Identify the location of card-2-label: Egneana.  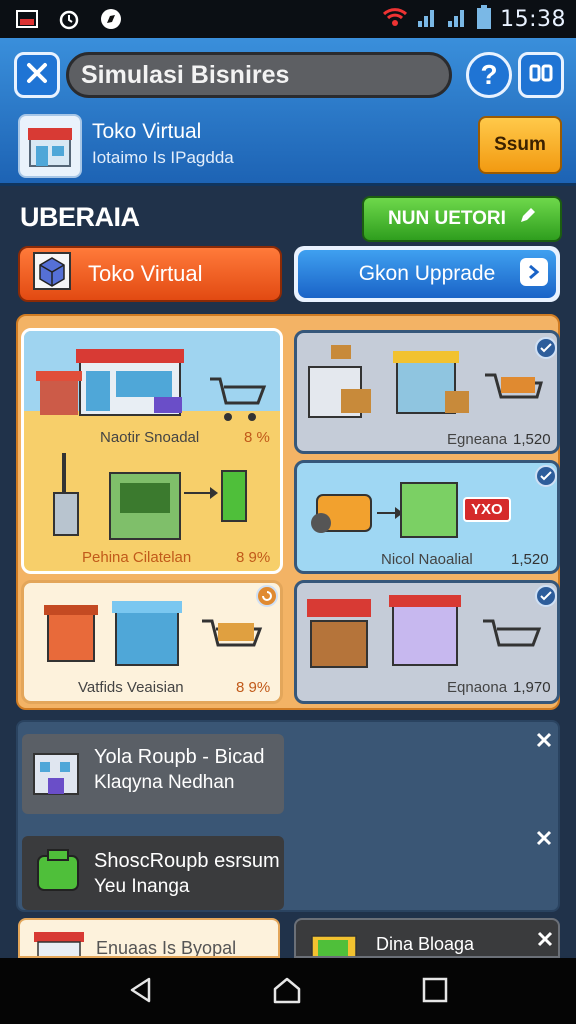
(477, 439).